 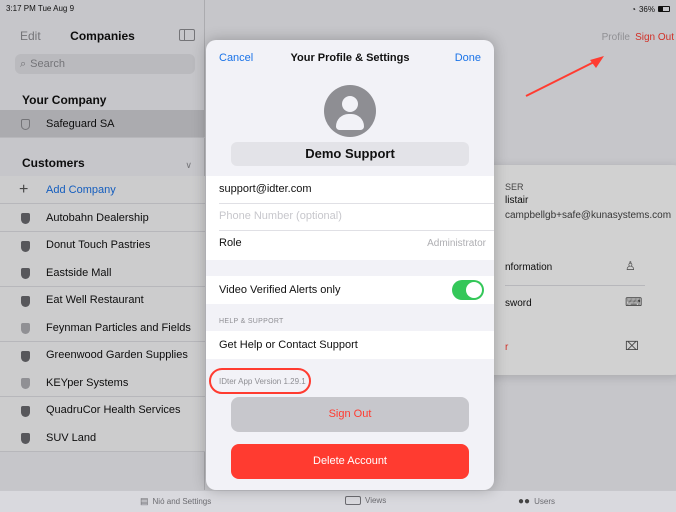 I want to click on status-bar: 3:17 PM Tue Aug 9 ◔ 36%, so click(x=338, y=9).